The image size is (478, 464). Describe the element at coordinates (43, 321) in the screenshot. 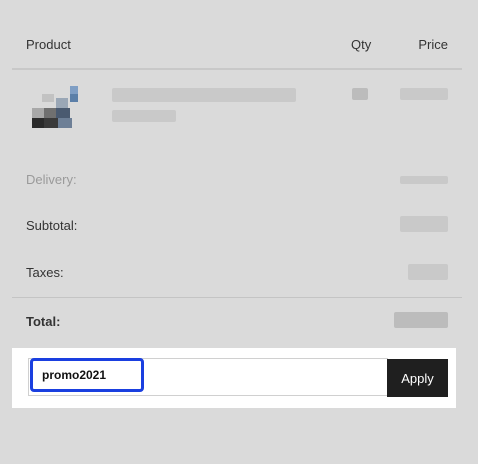

I see `total-label: Total:` at that location.